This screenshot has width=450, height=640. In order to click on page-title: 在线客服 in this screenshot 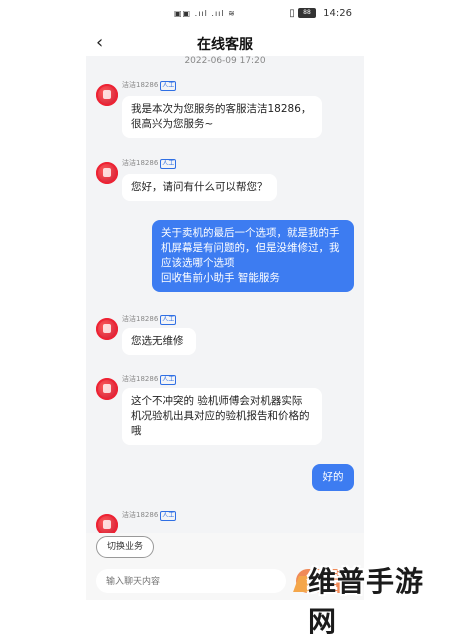, I will do `click(225, 45)`.